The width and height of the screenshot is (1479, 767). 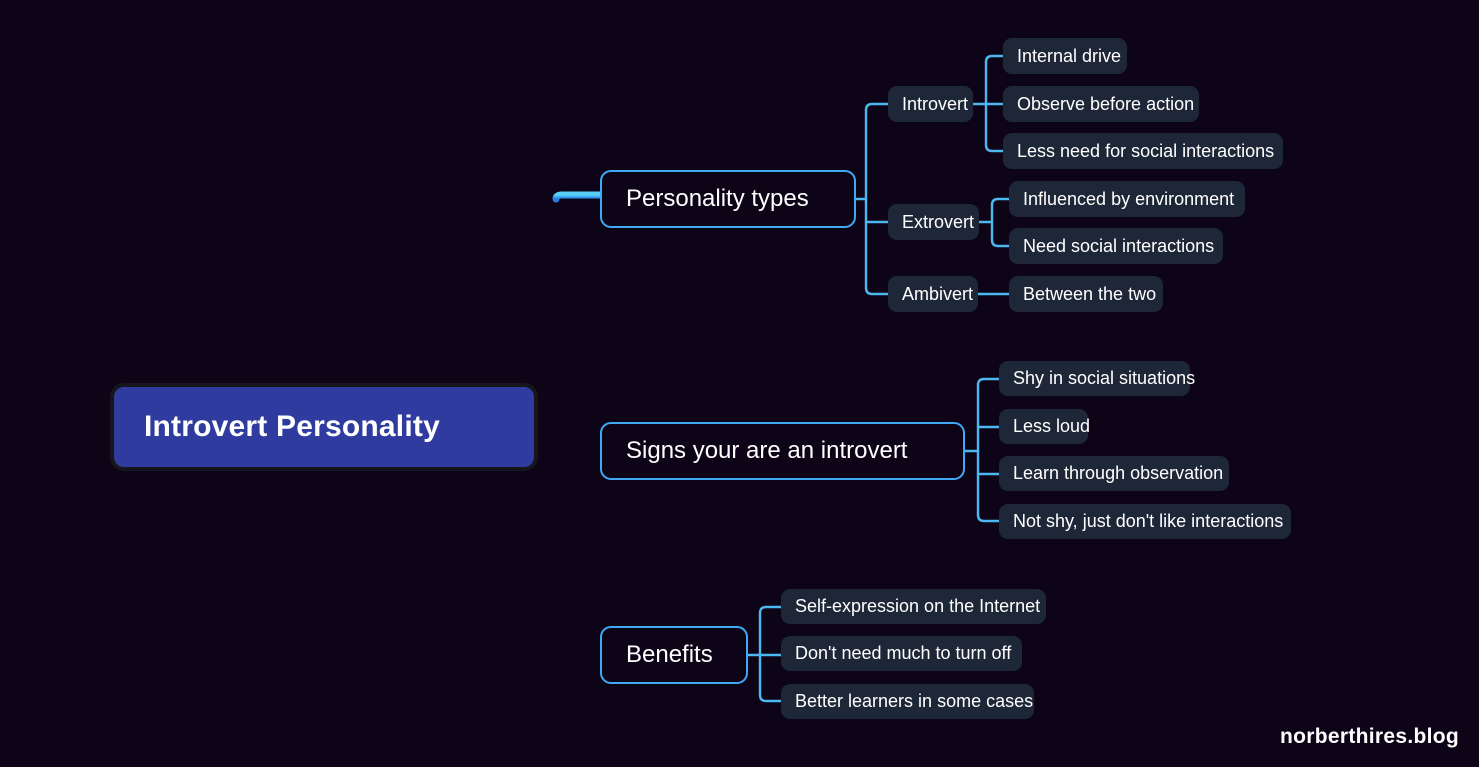 What do you see at coordinates (292, 426) in the screenshot?
I see `root-node-label: Introvert Personality` at bounding box center [292, 426].